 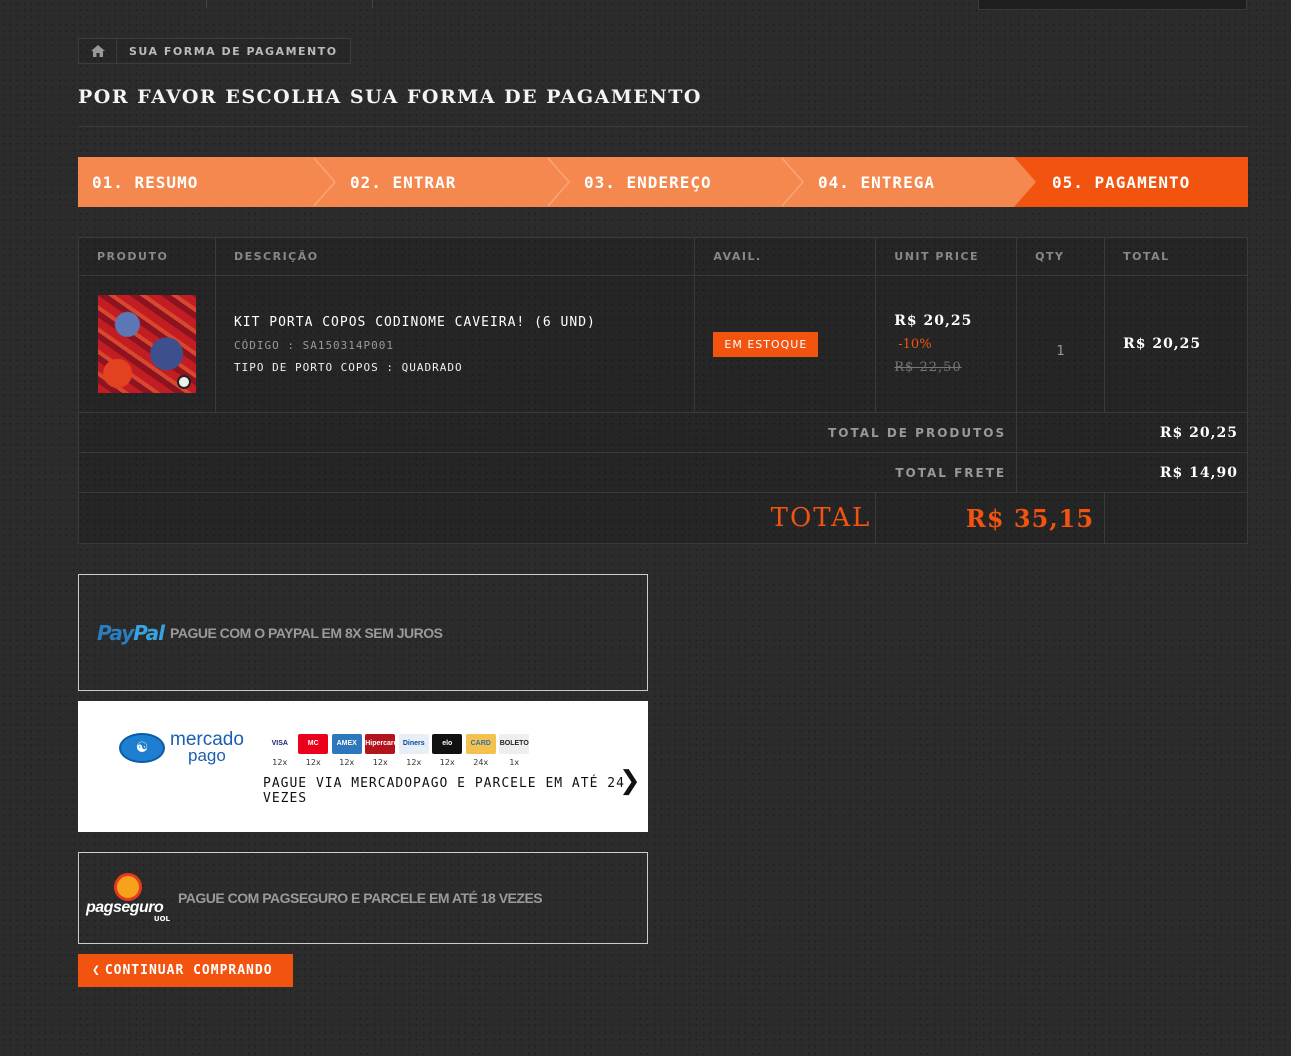 I want to click on step-label: 02. Entrar, so click(x=403, y=182).